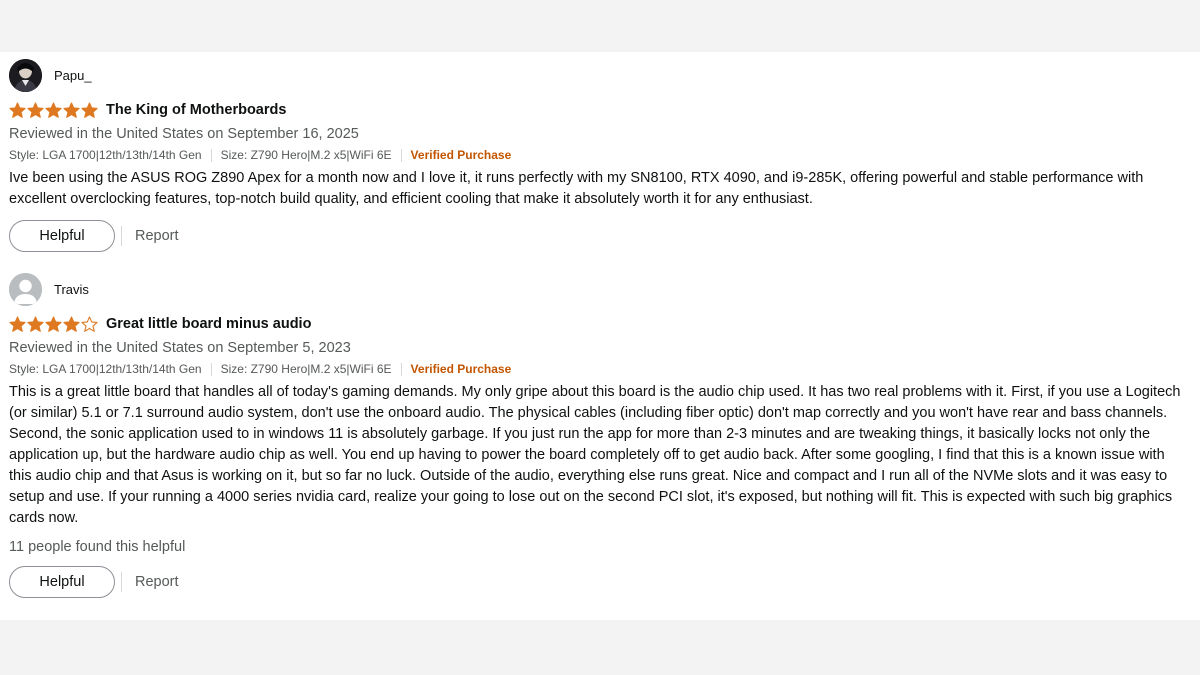  Describe the element at coordinates (73, 75) in the screenshot. I see `reviewer-name: Papu_` at that location.